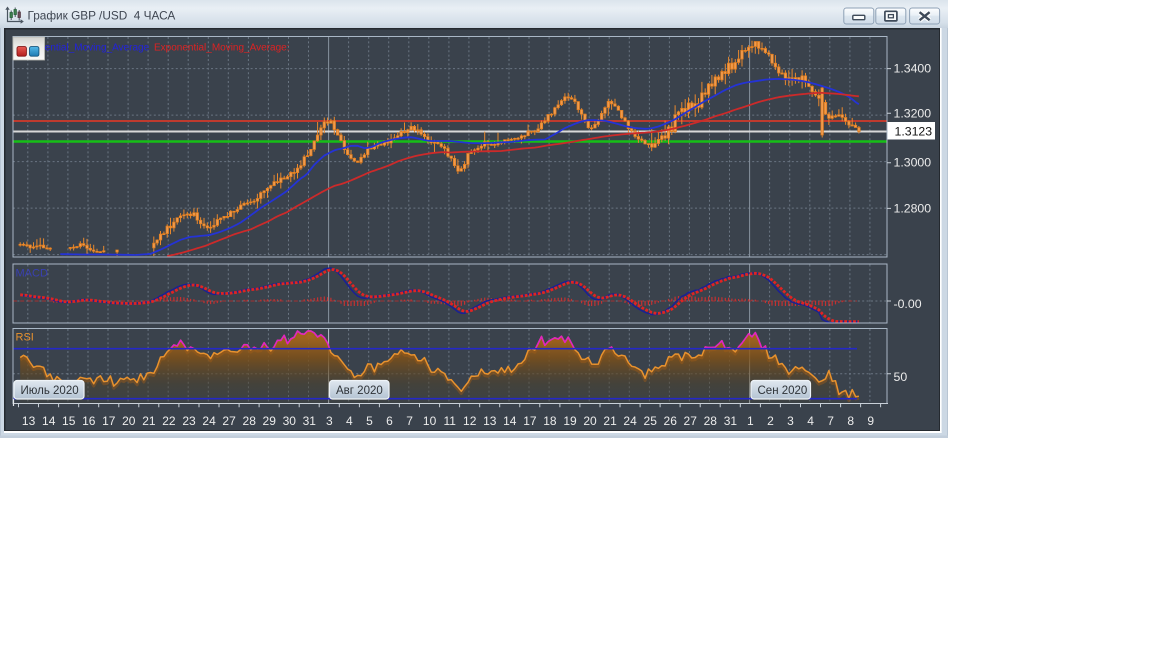 The height and width of the screenshot is (648, 1152). I want to click on svg-text: 1.3000, so click(913, 163).